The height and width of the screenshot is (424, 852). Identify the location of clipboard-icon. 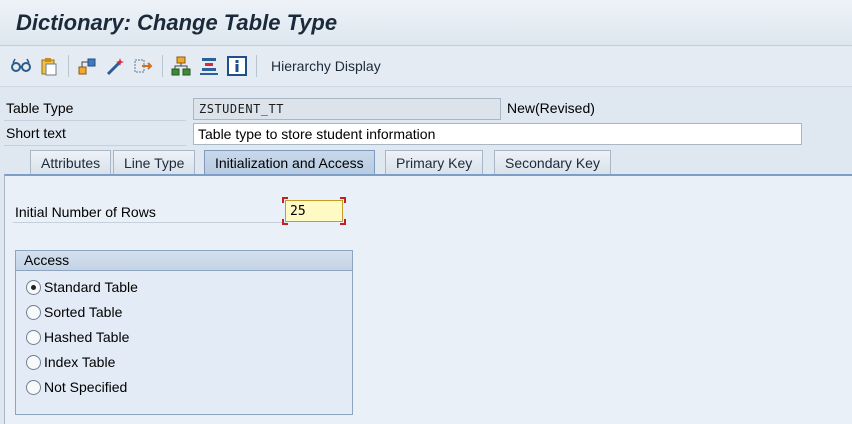
(49, 66).